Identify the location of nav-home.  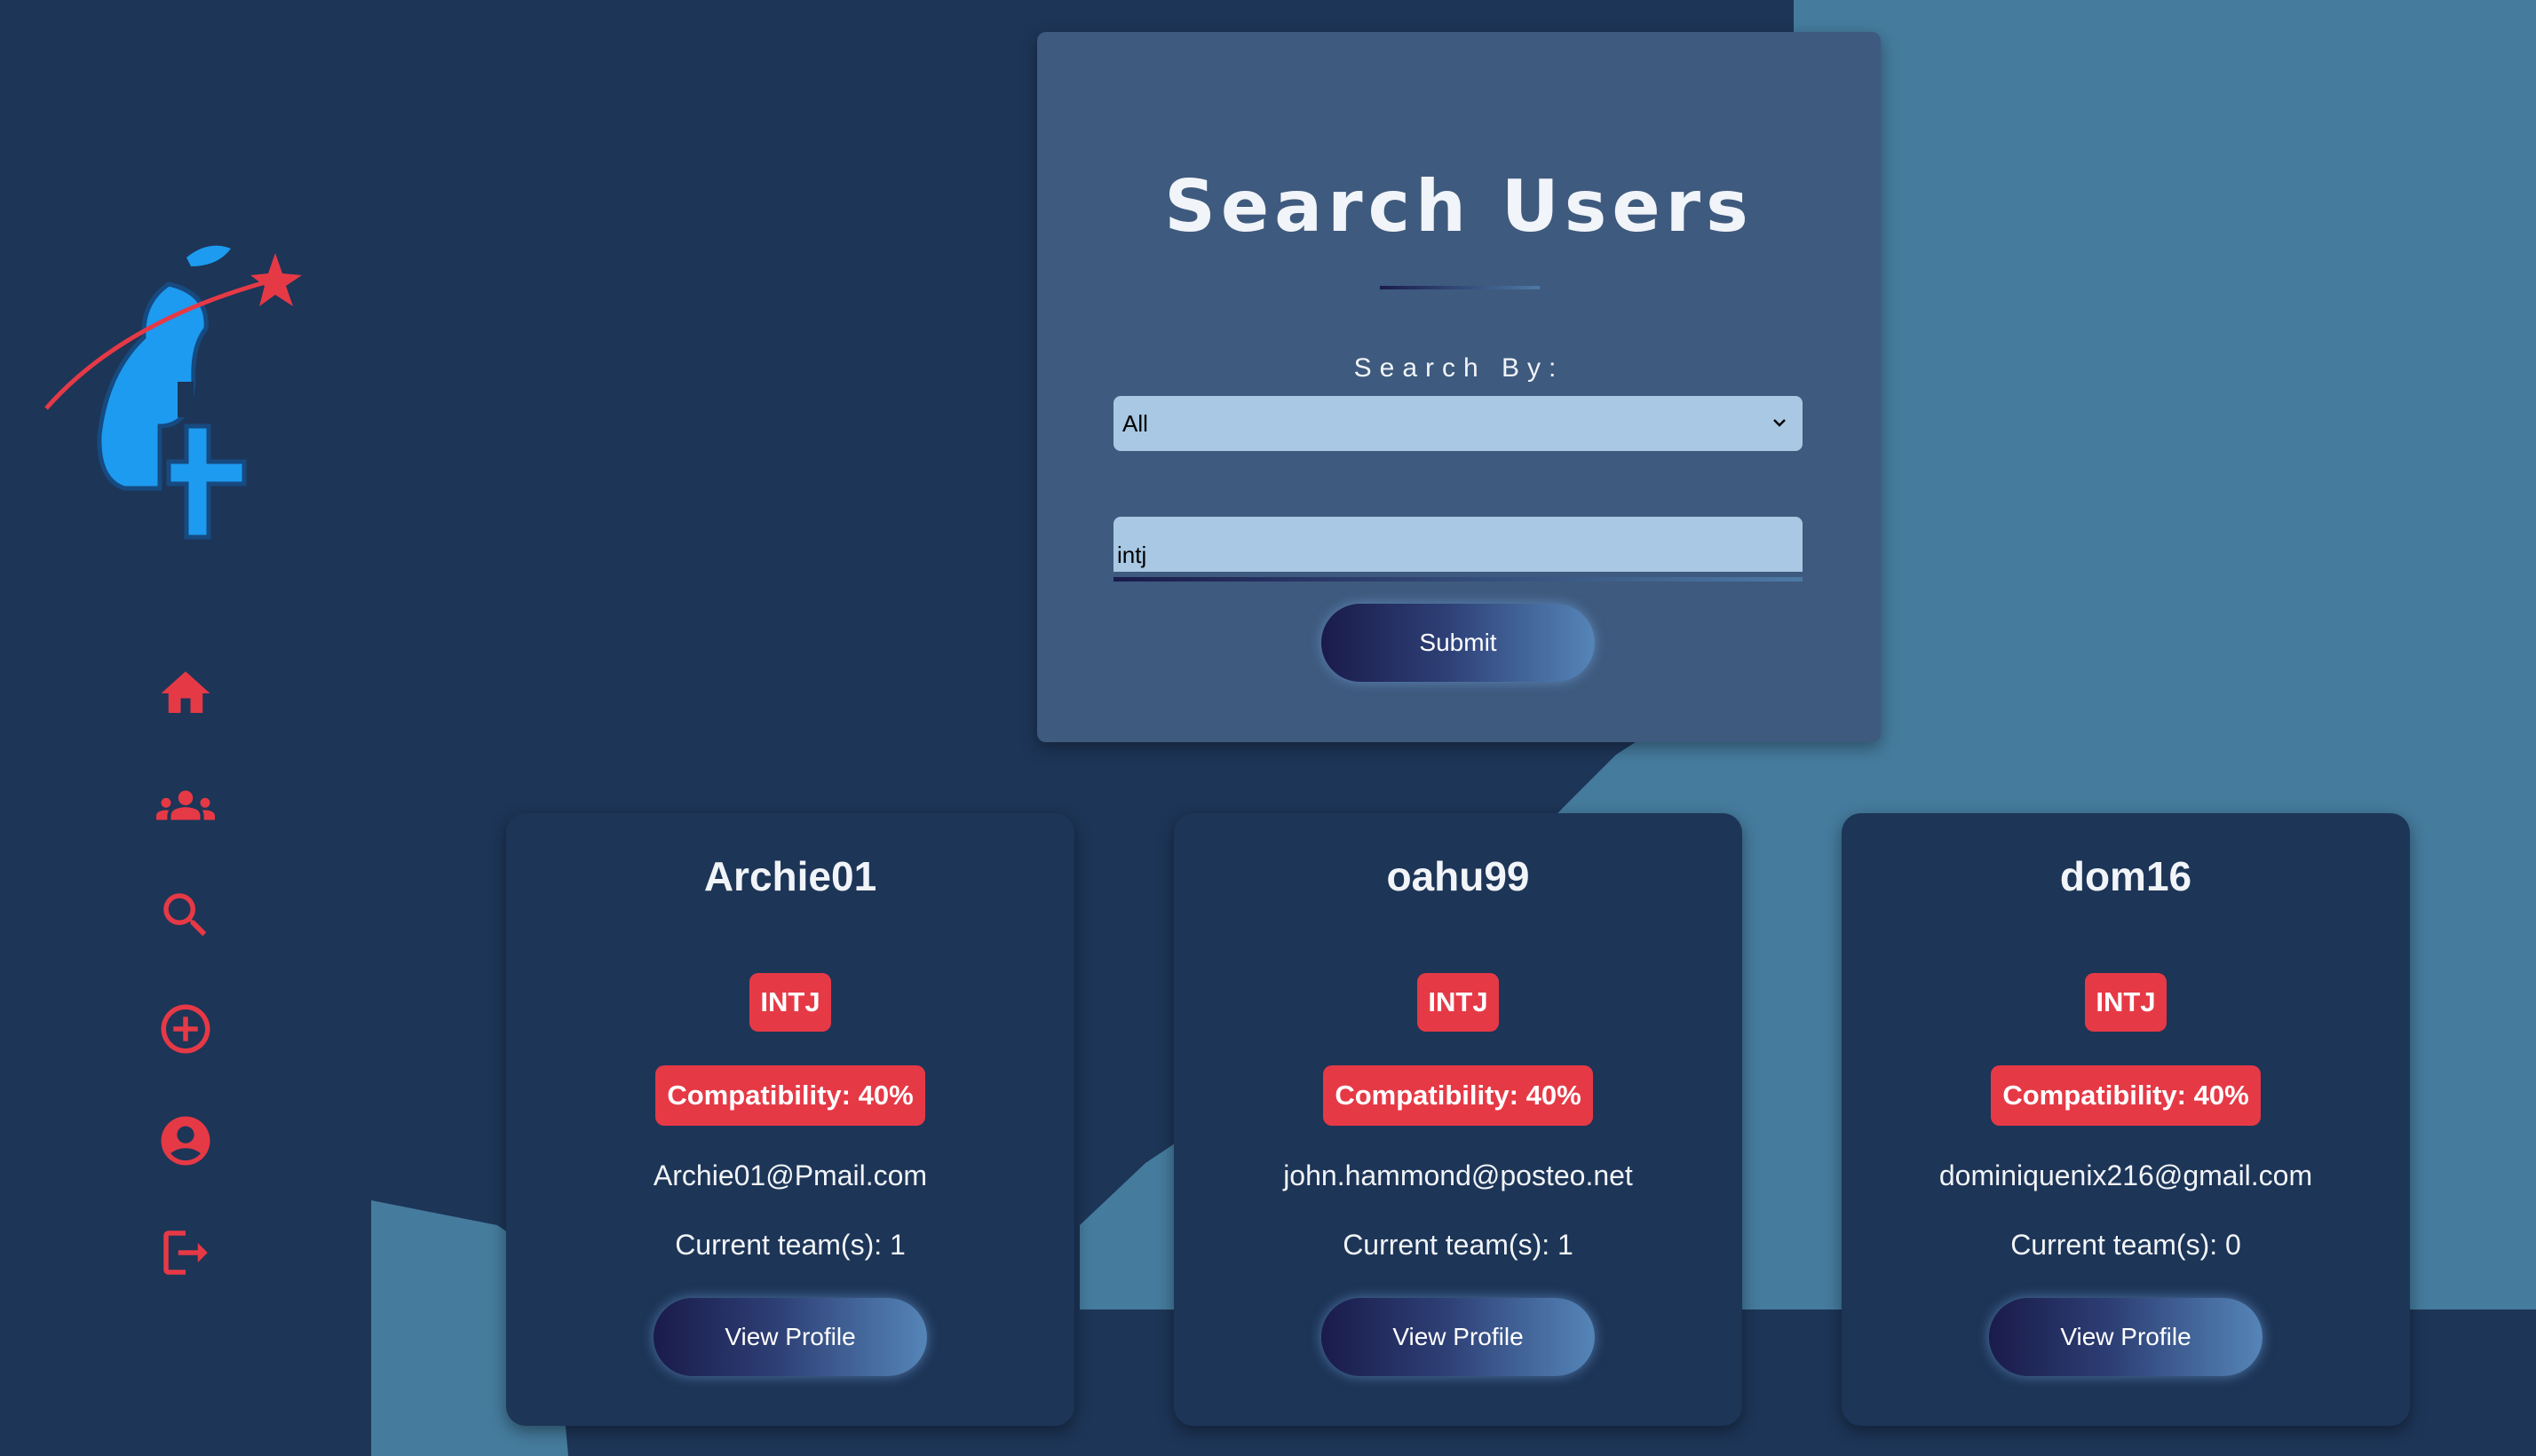
(185, 693).